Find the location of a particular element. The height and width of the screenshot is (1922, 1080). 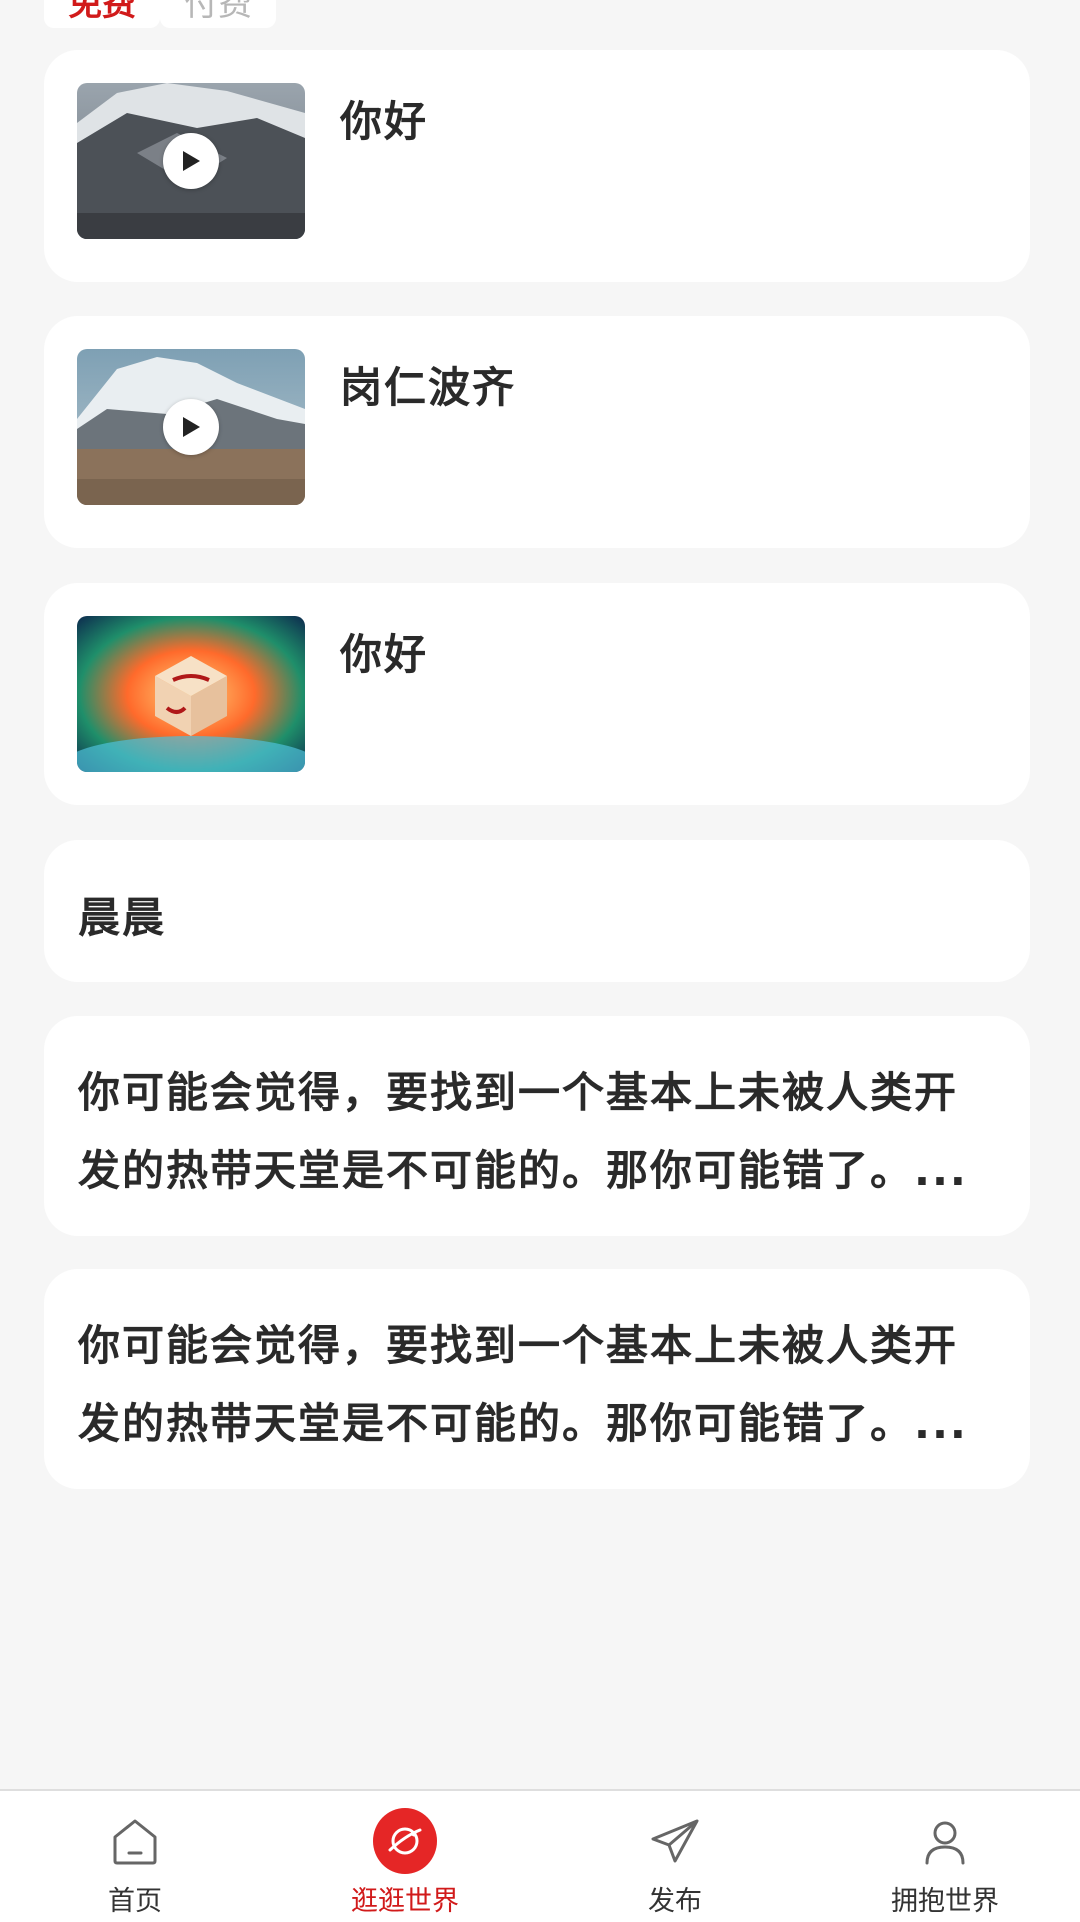

image-thumbnail is located at coordinates (191, 694).